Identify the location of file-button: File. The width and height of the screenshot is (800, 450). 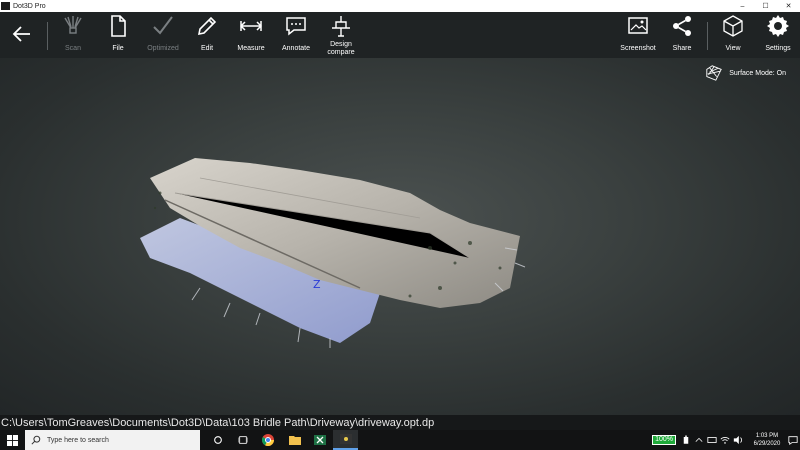
(118, 36).